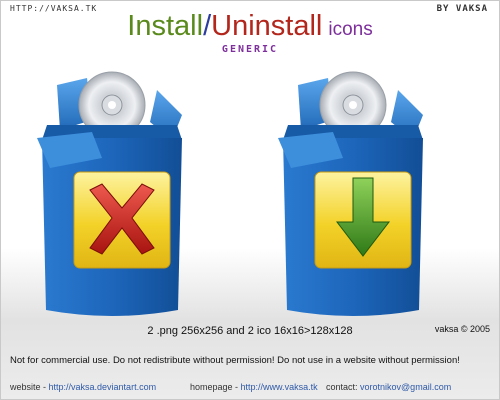  Describe the element at coordinates (207, 26) in the screenshot. I see `title-slash: /` at that location.